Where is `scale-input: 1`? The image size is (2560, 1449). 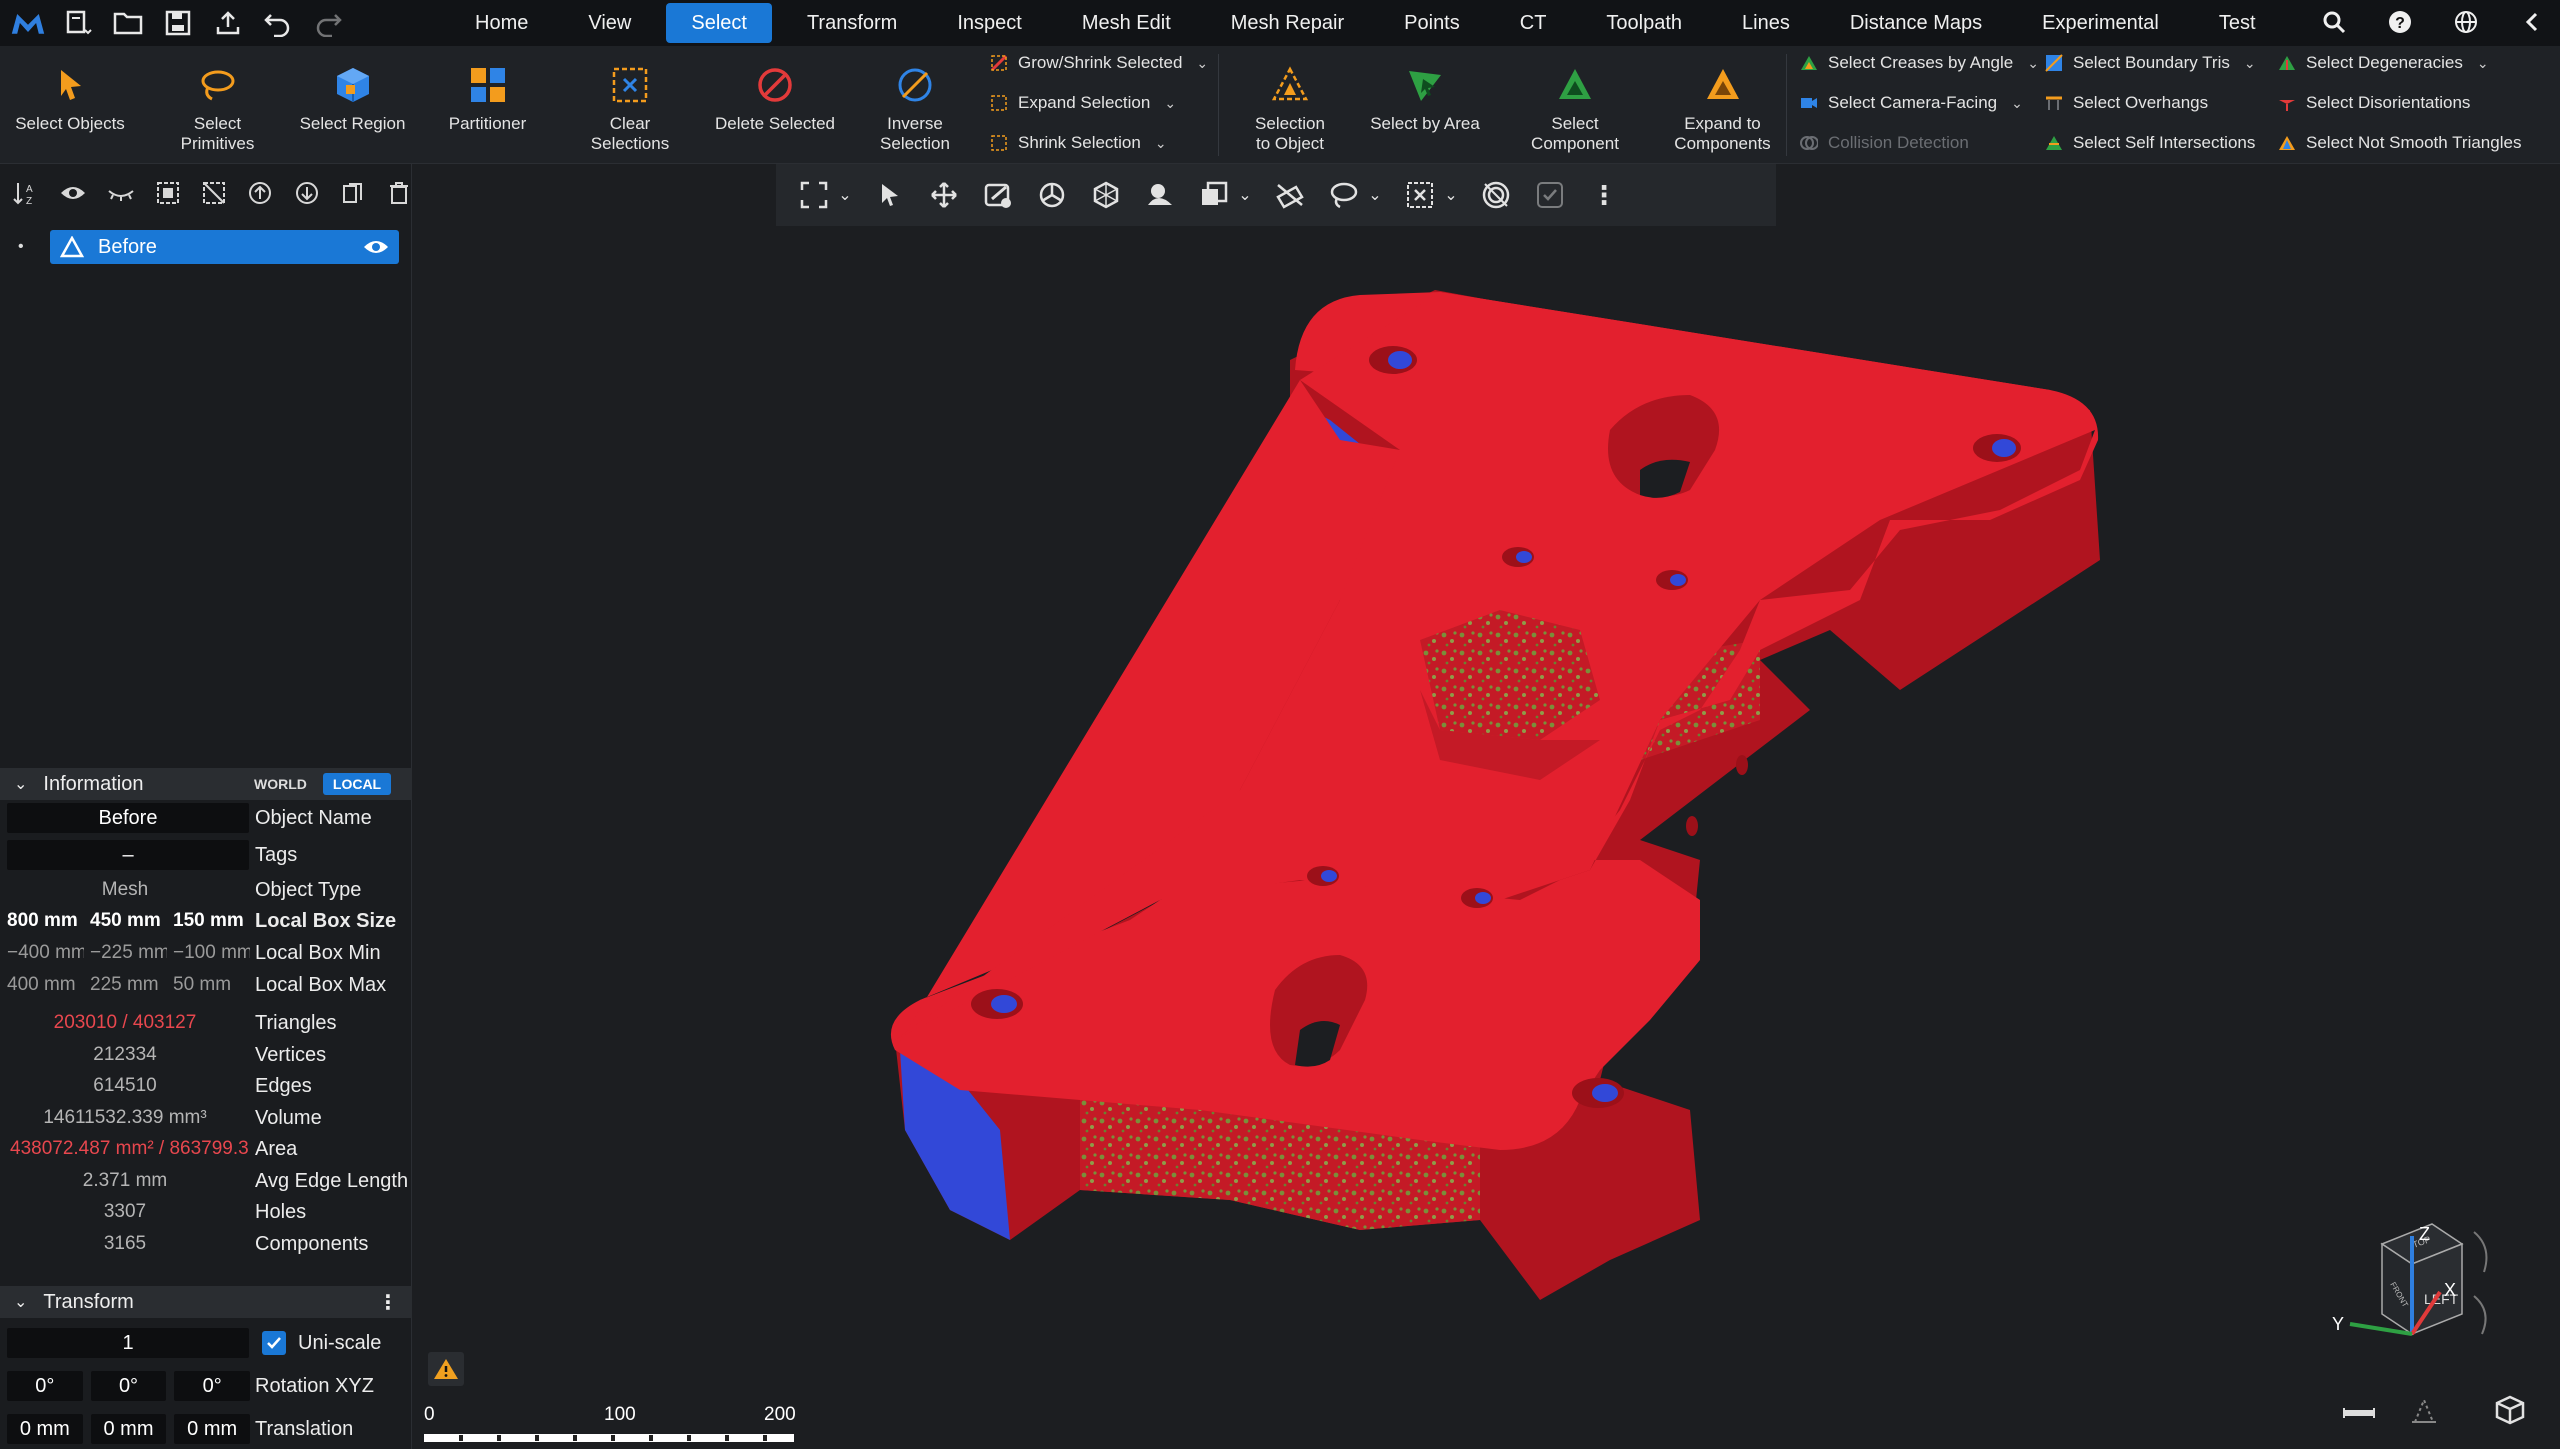 scale-input: 1 is located at coordinates (128, 1343).